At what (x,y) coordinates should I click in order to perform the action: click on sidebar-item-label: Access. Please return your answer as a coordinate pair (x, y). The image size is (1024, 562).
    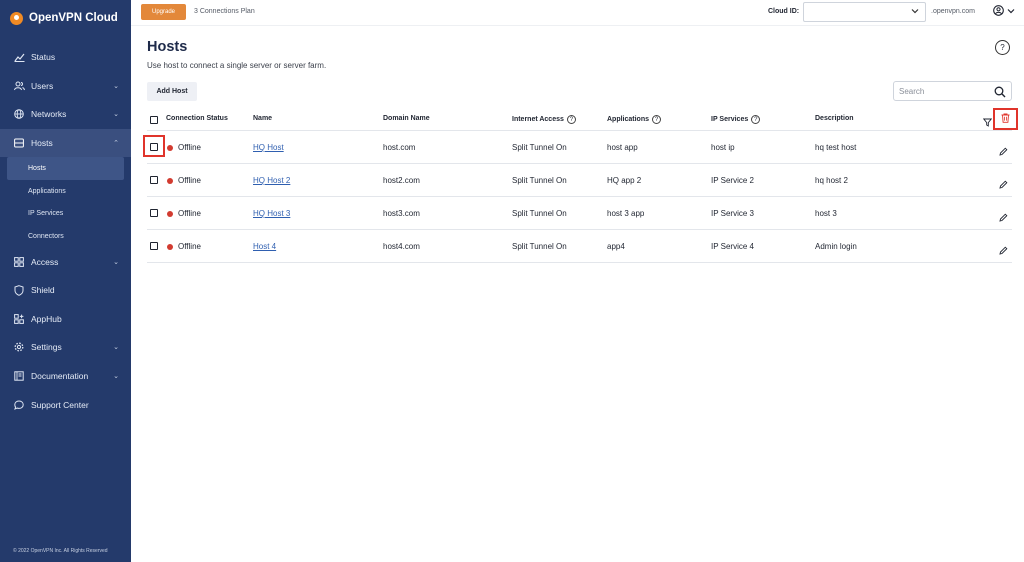
    Looking at the image, I should click on (45, 261).